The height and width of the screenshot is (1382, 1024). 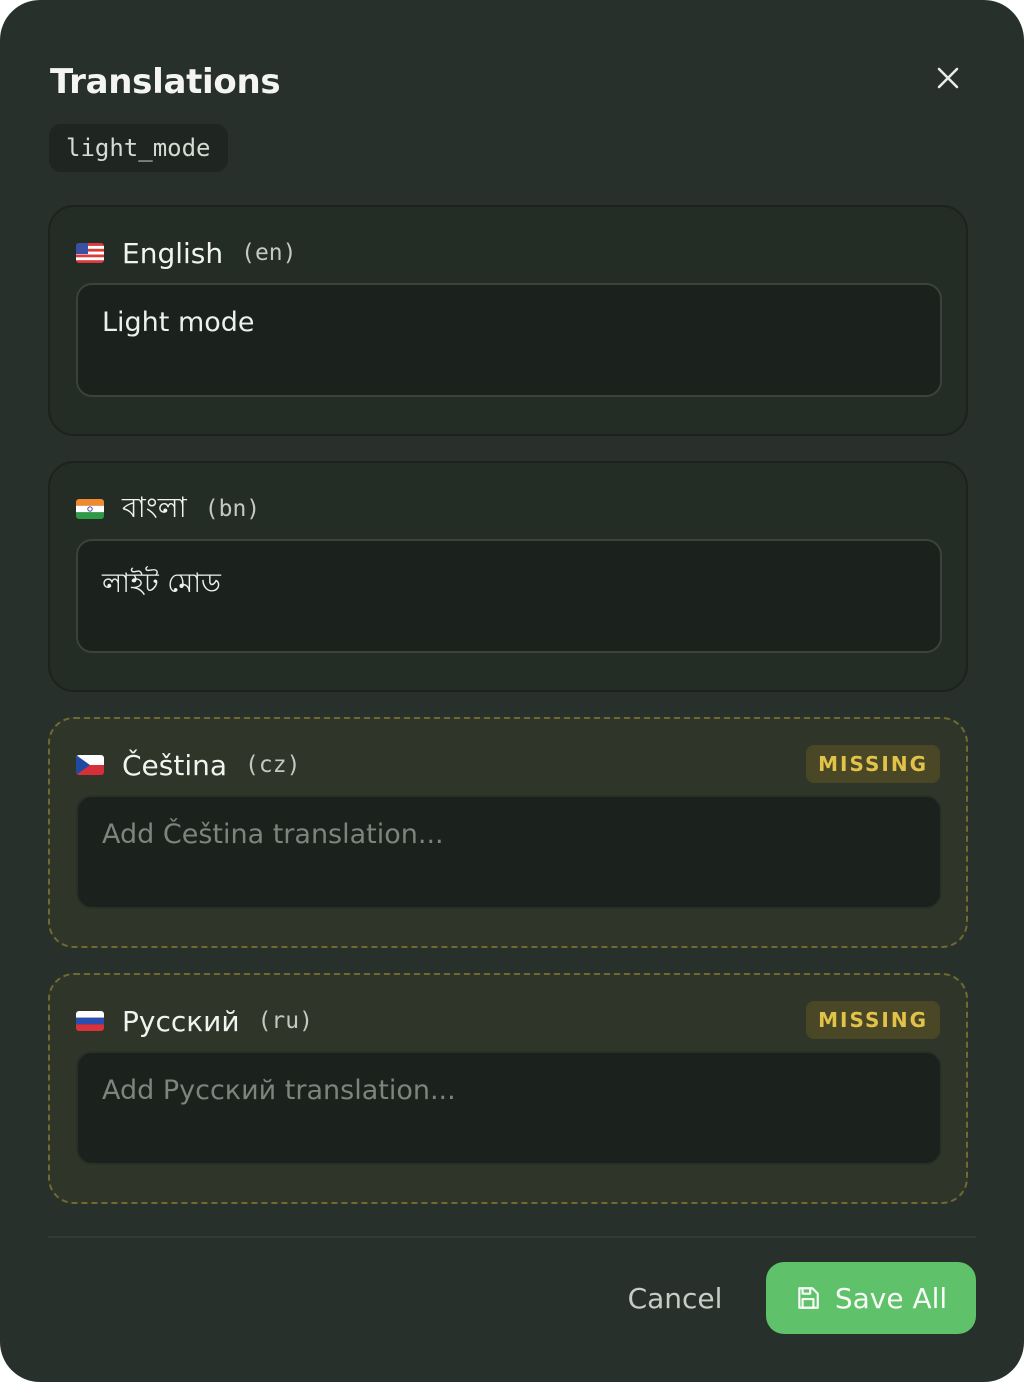 What do you see at coordinates (675, 1298) in the screenshot?
I see `cancel-button: Cancel` at bounding box center [675, 1298].